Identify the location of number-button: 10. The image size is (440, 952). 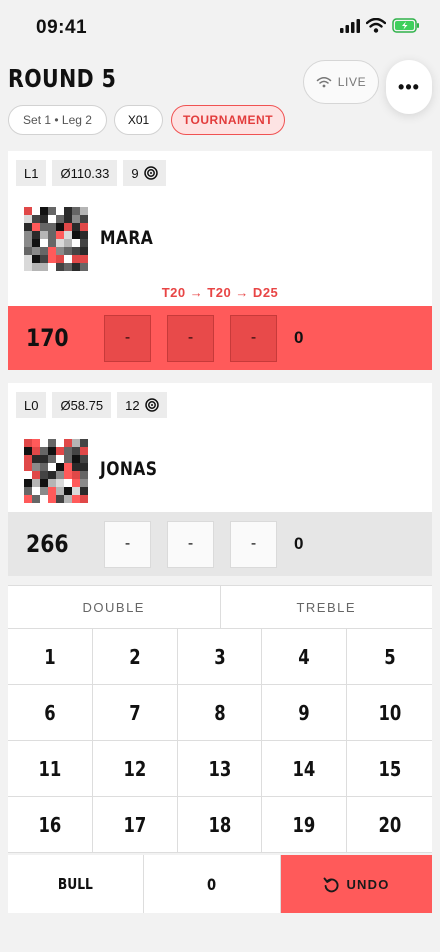
(389, 713).